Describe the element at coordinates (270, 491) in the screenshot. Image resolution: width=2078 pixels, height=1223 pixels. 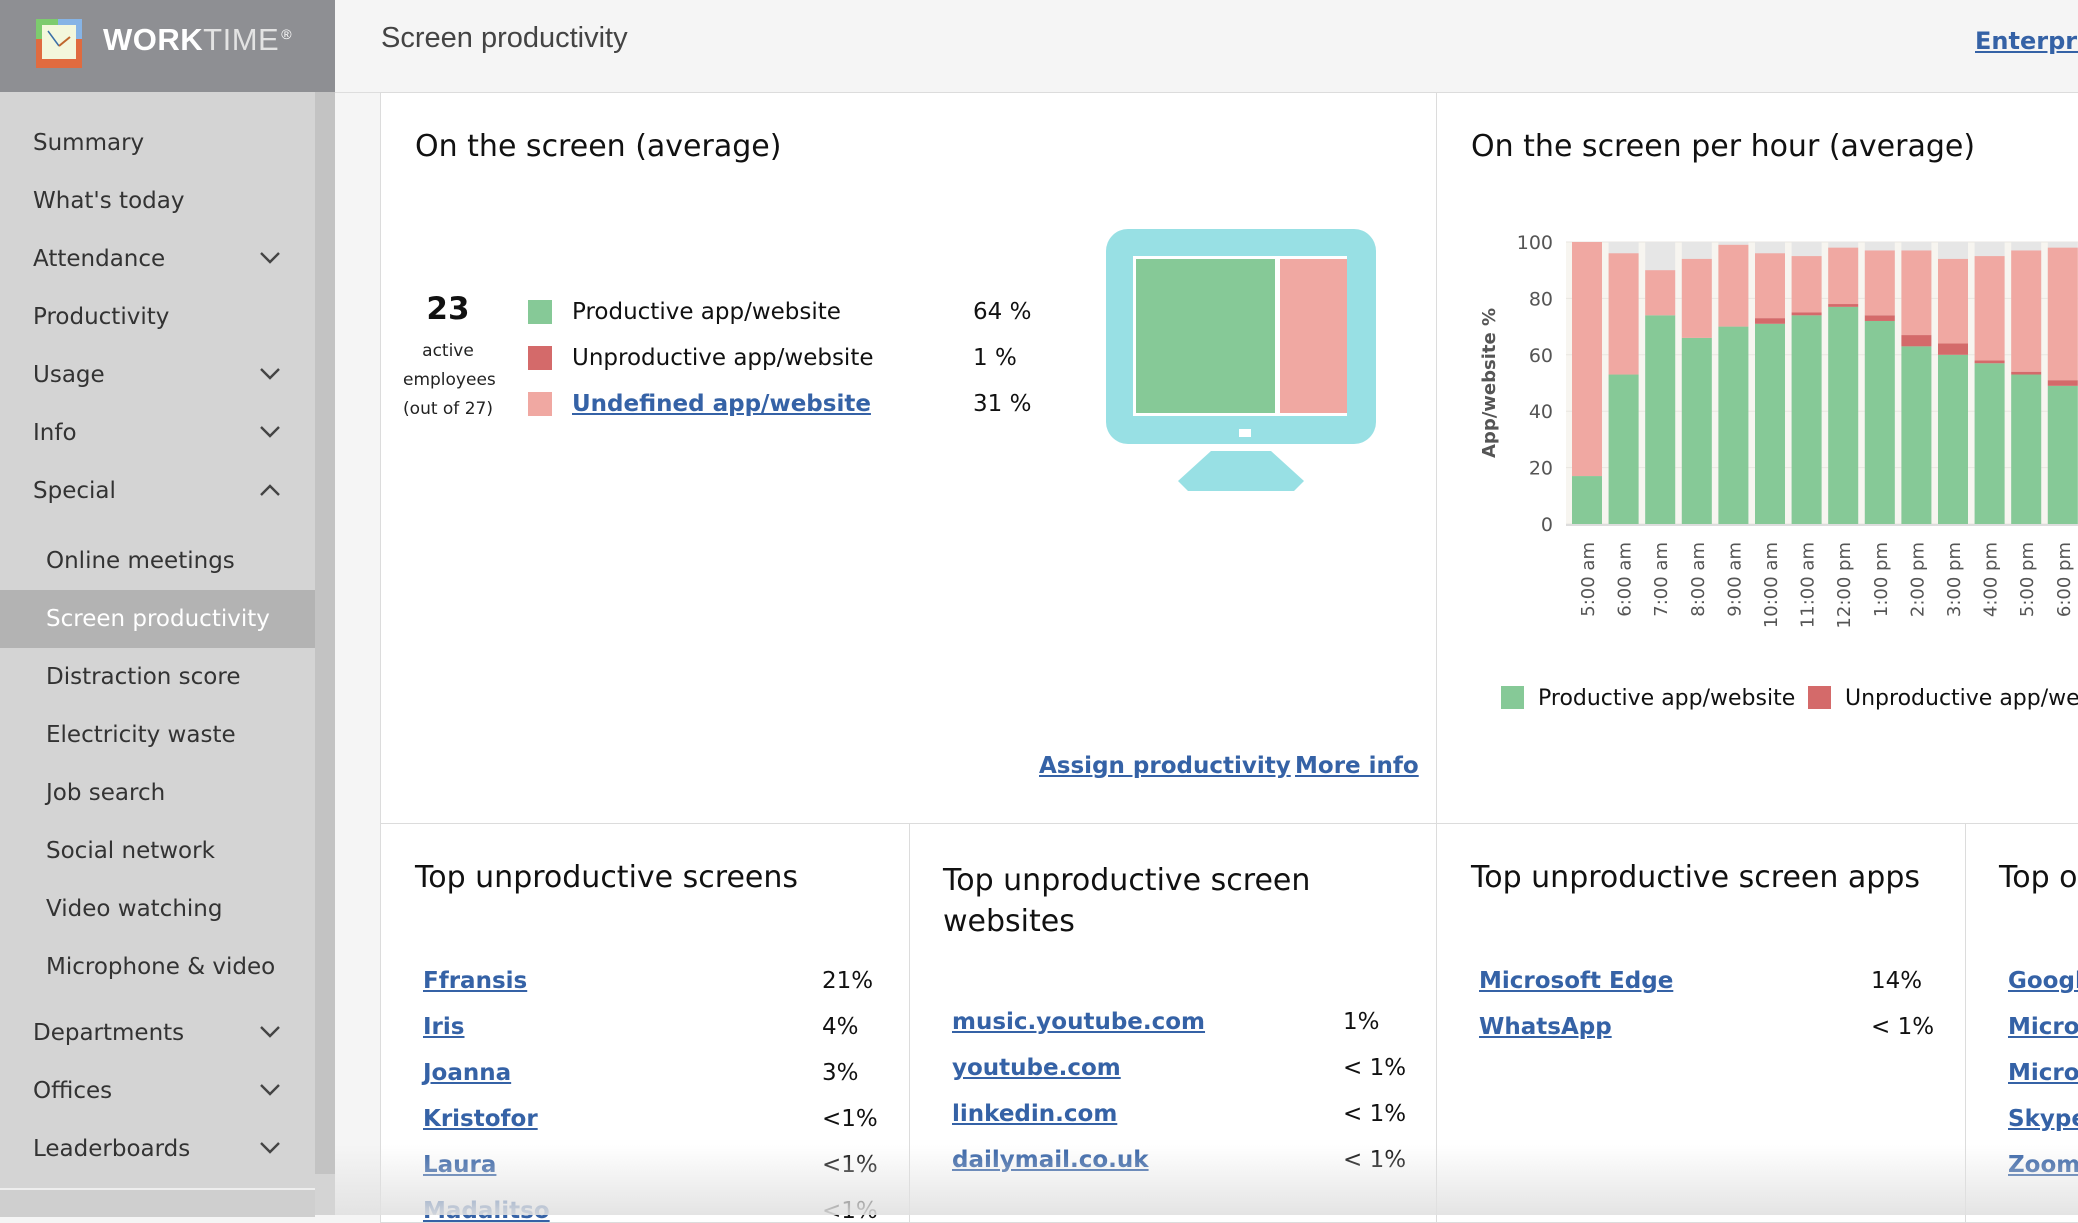
I see `chevron-up-icon` at that location.